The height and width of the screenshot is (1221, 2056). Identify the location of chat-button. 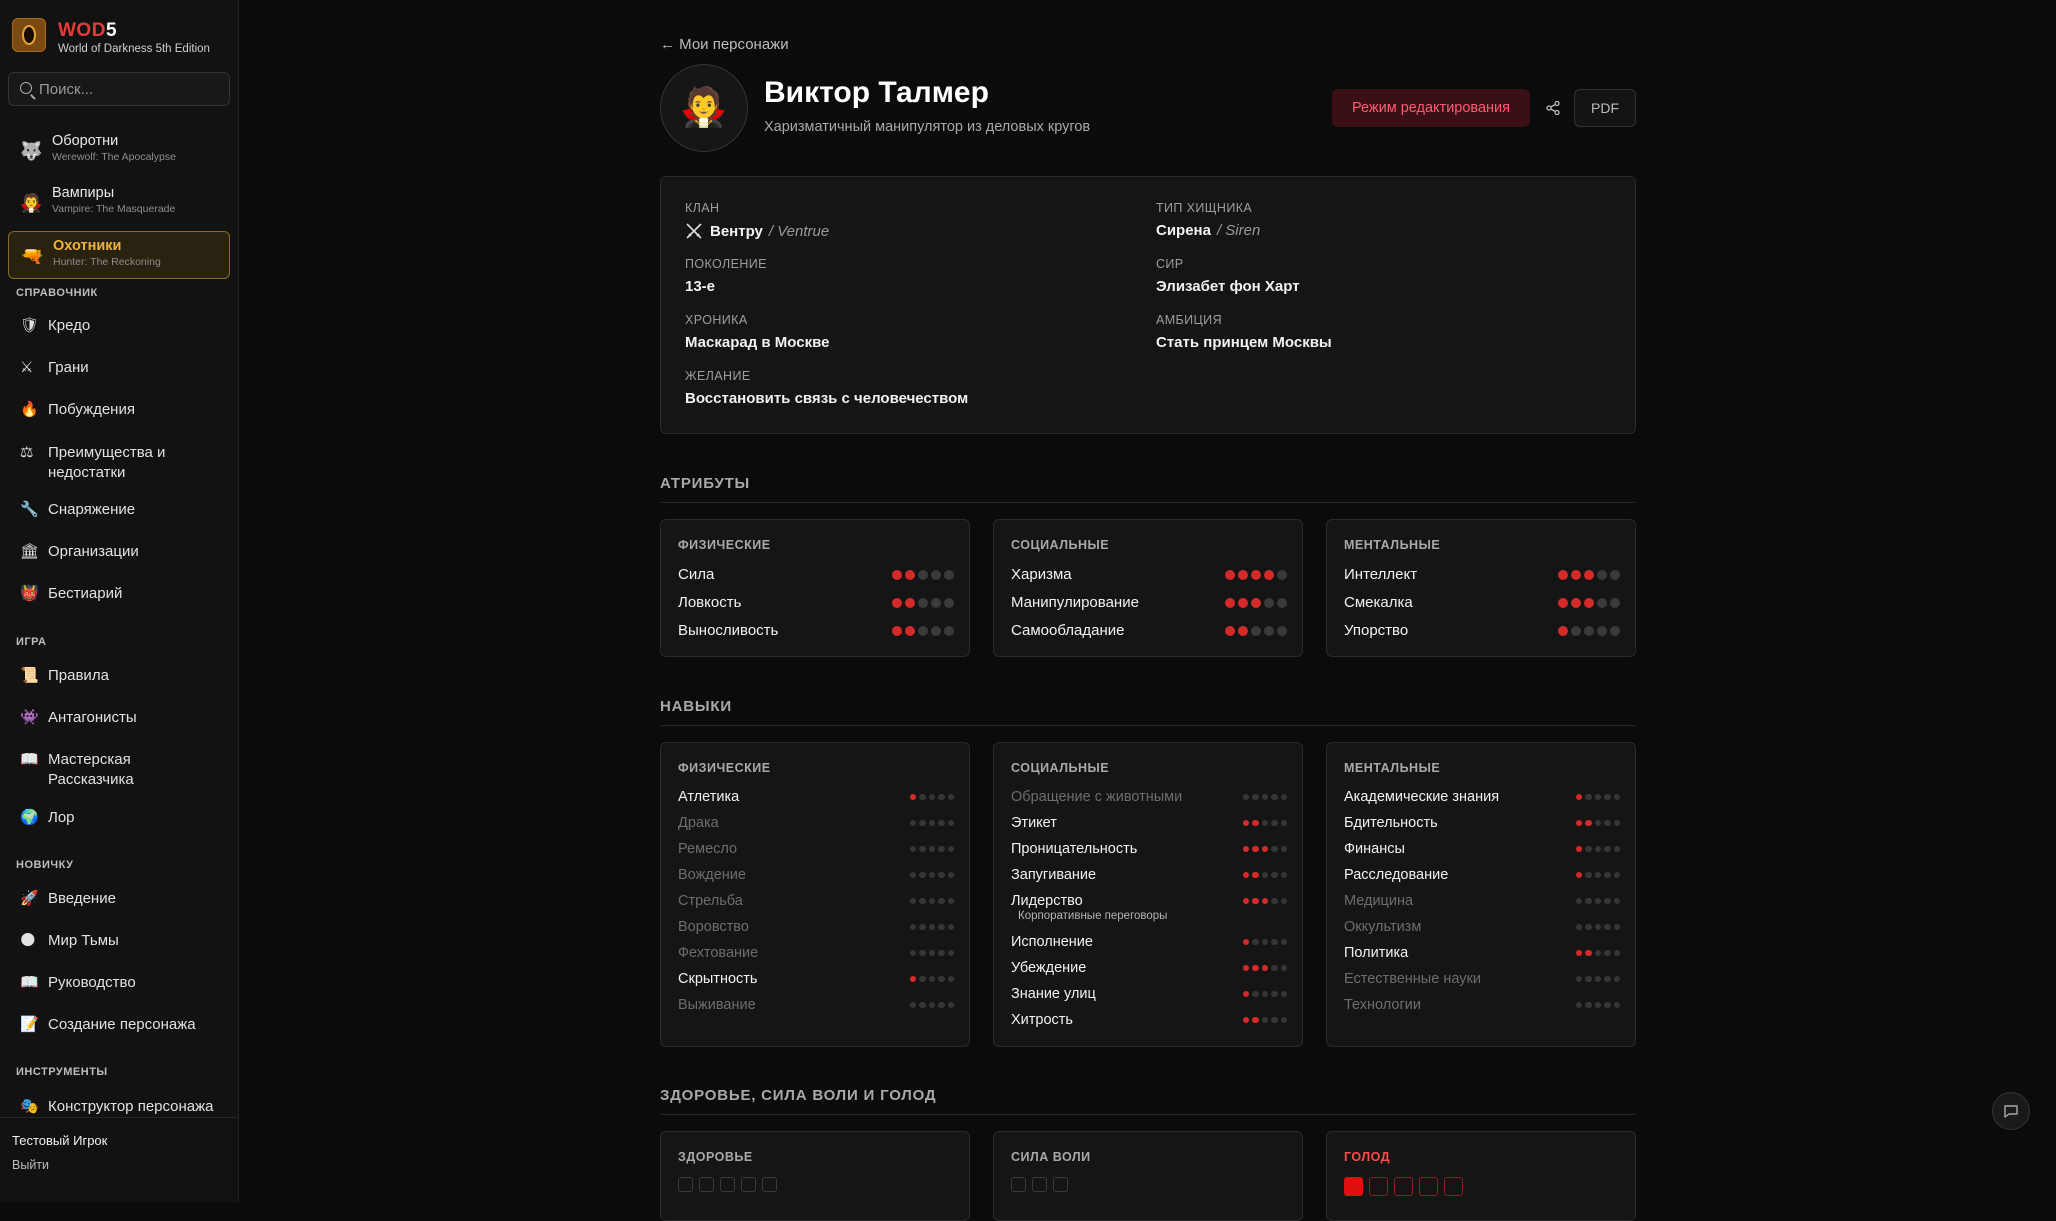
(2011, 1111).